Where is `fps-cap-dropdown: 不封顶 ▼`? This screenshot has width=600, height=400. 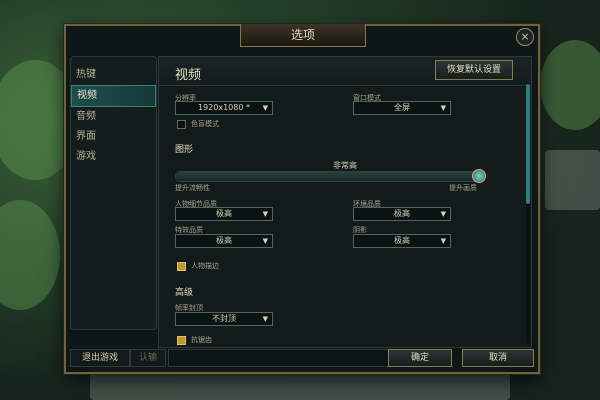
fps-cap-dropdown: 不封顶 ▼ is located at coordinates (224, 319).